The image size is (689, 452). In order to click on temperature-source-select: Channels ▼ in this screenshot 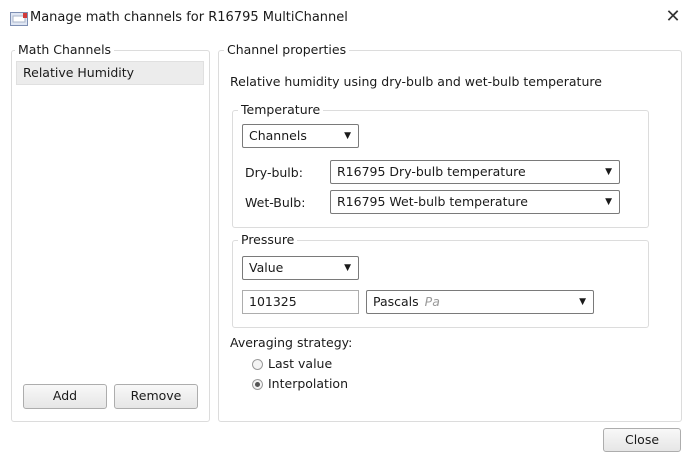, I will do `click(300, 136)`.